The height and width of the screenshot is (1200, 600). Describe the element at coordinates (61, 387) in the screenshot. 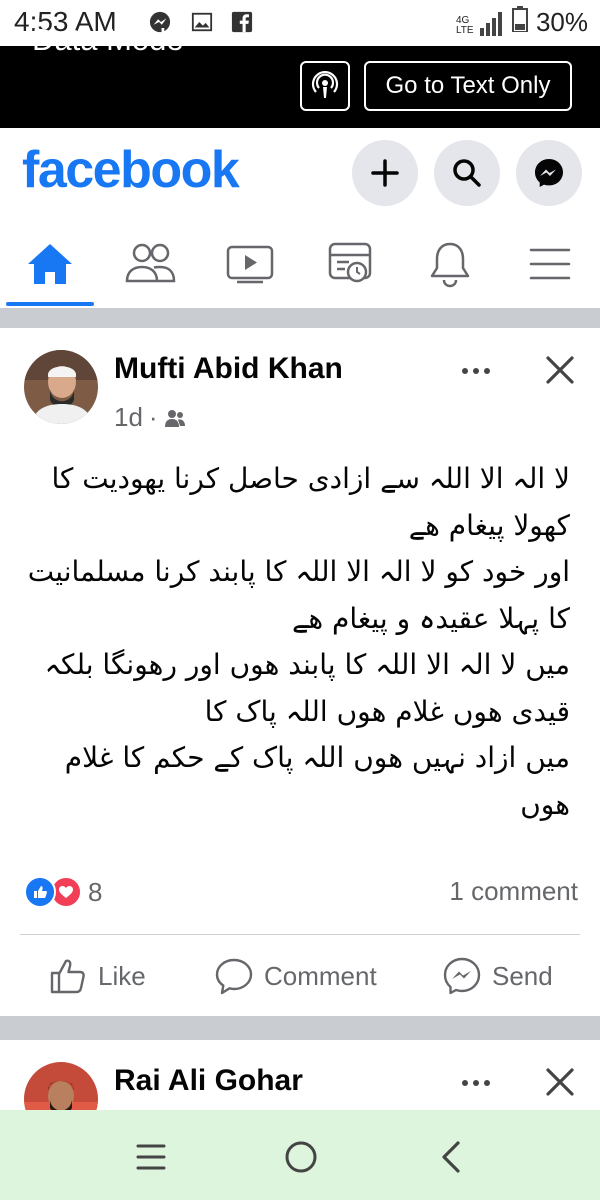

I see `avatar` at that location.